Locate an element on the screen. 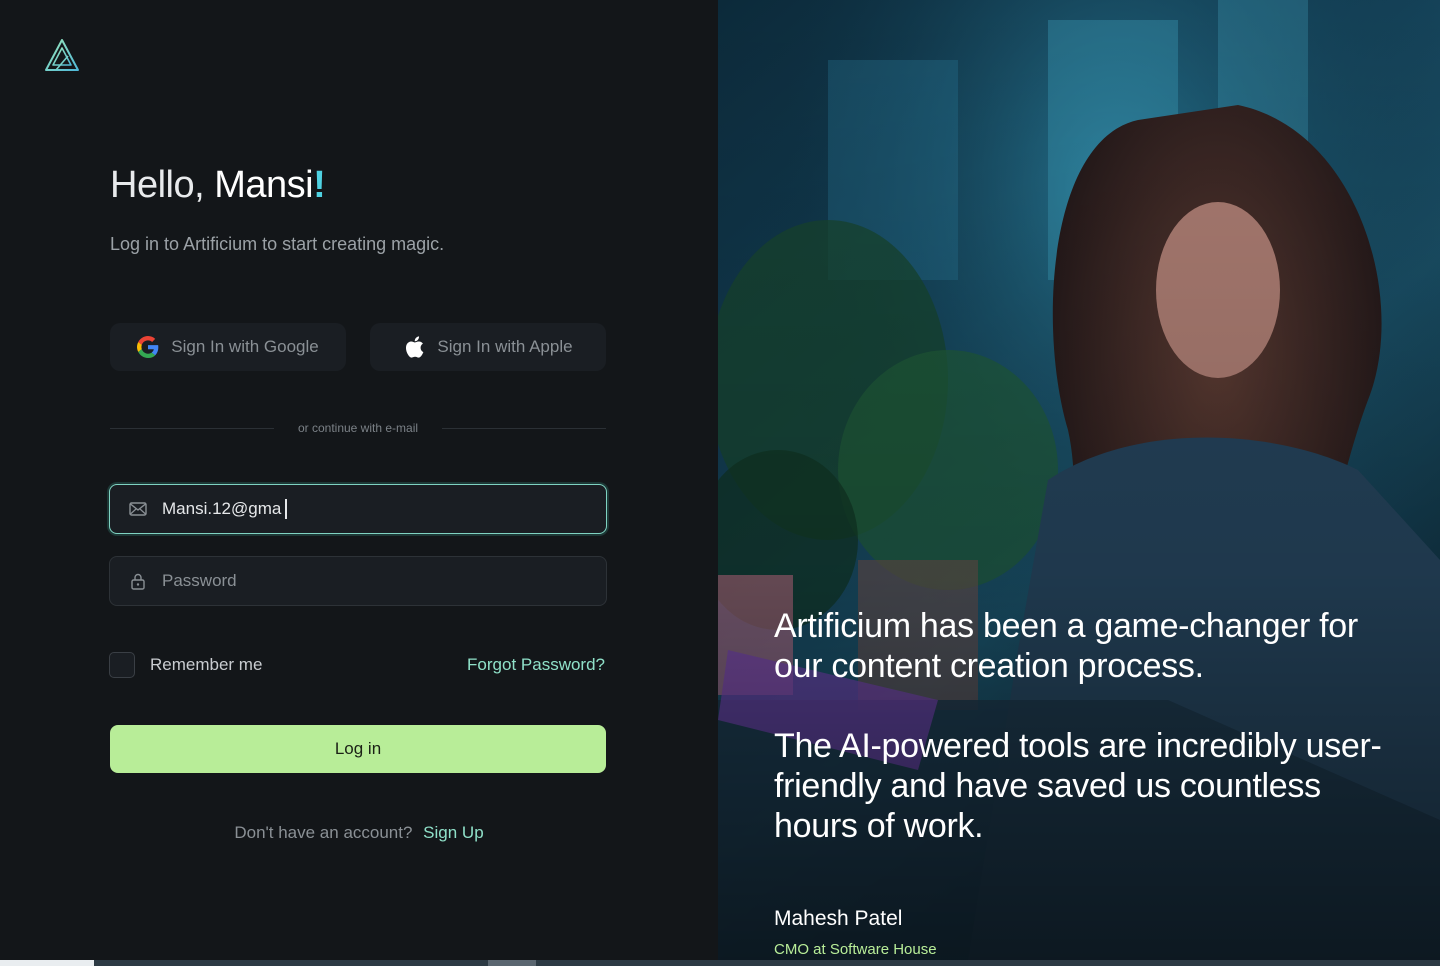  forgot-password-link: Forgot Password? is located at coordinates (536, 665).